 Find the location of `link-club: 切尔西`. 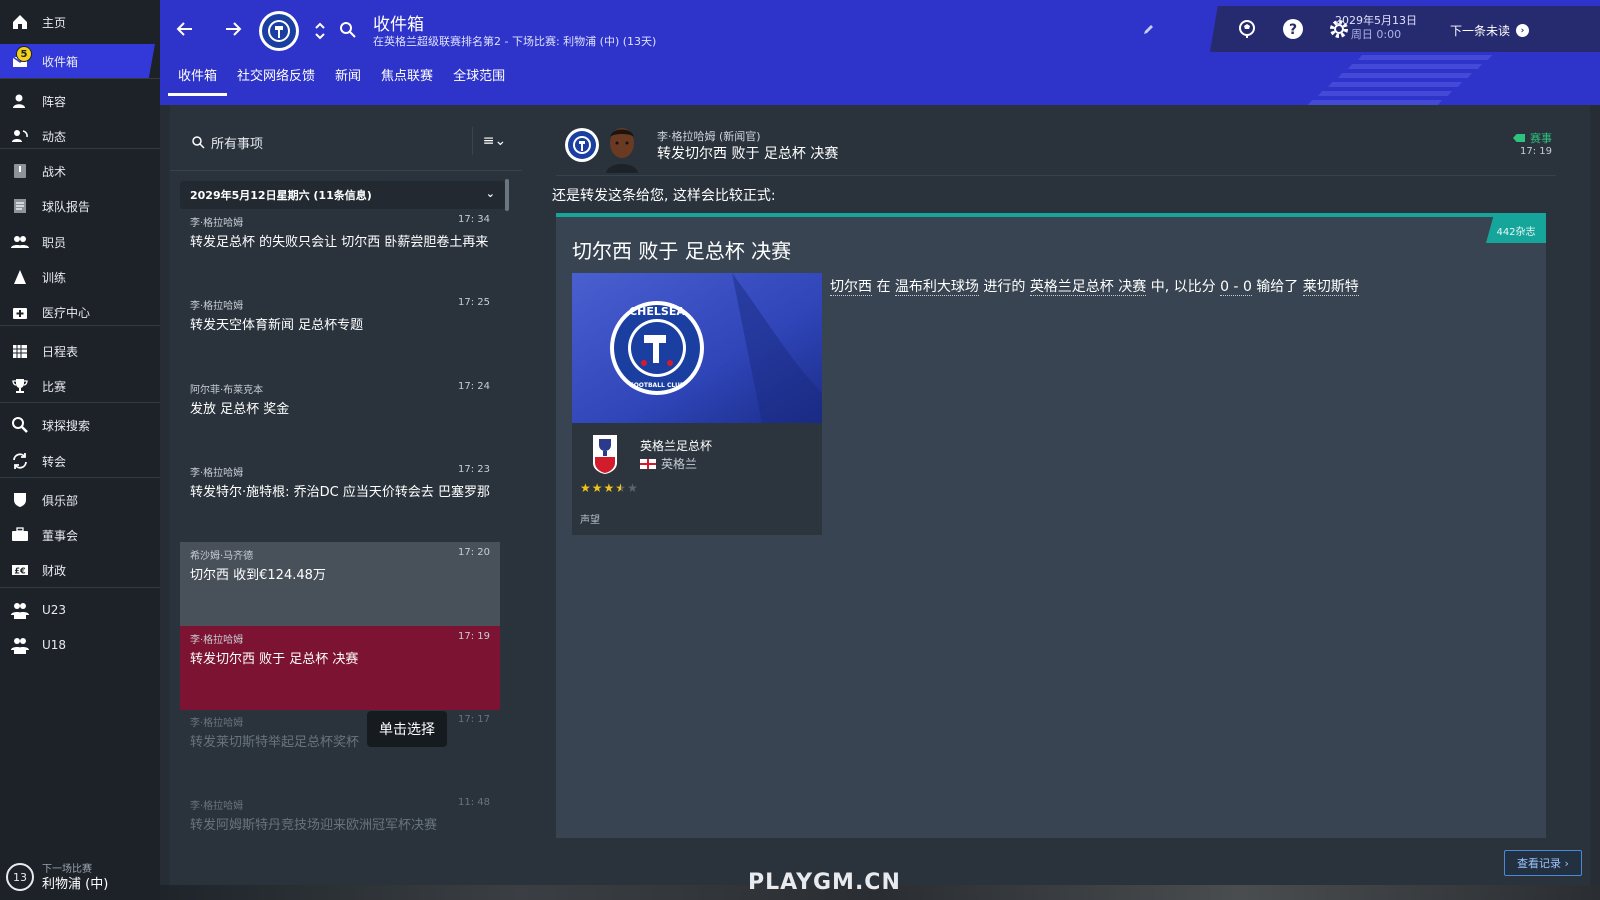

link-club: 切尔西 is located at coordinates (851, 287).